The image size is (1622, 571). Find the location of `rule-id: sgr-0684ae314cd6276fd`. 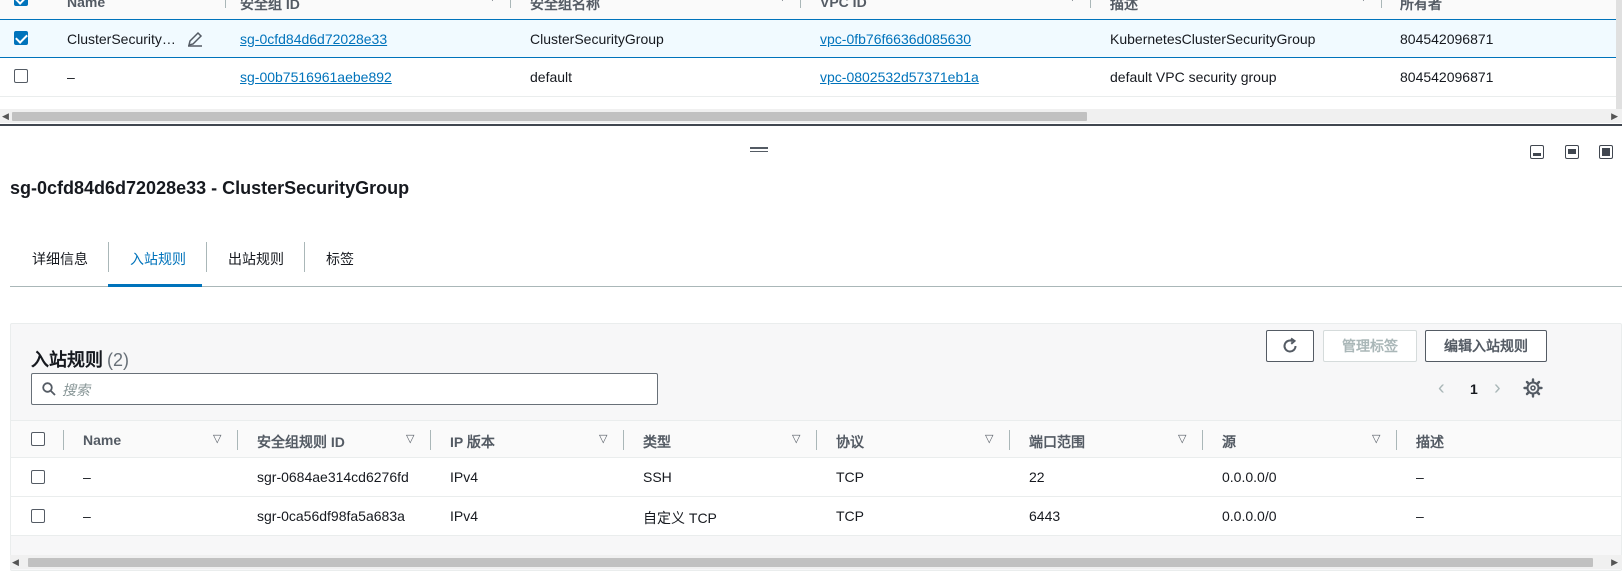

rule-id: sgr-0684ae314cd6276fd is located at coordinates (333, 477).